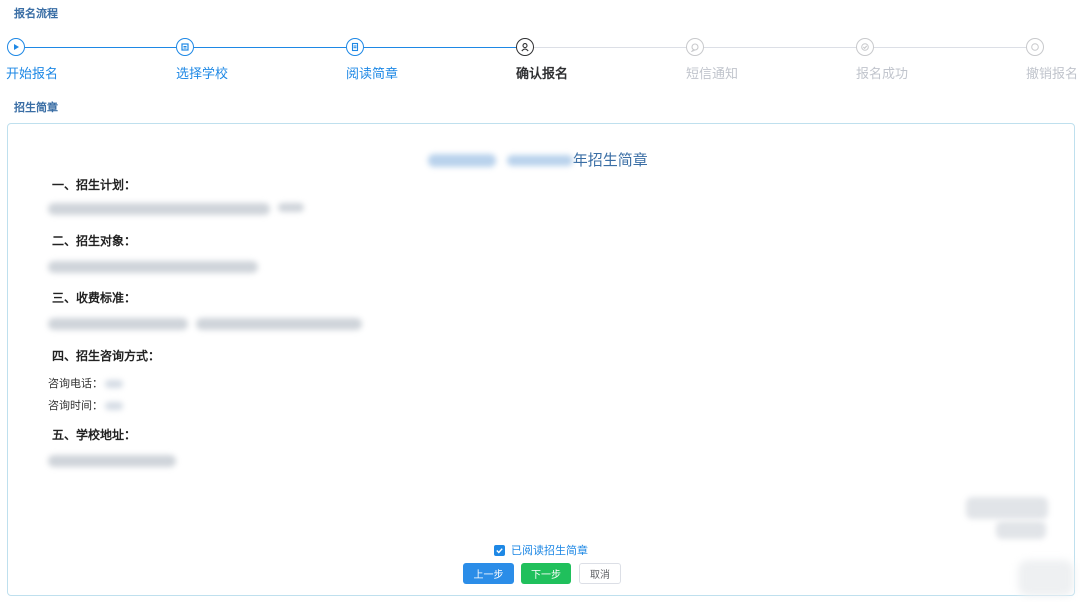  I want to click on contact-time: 咨询时间：, so click(85, 405).